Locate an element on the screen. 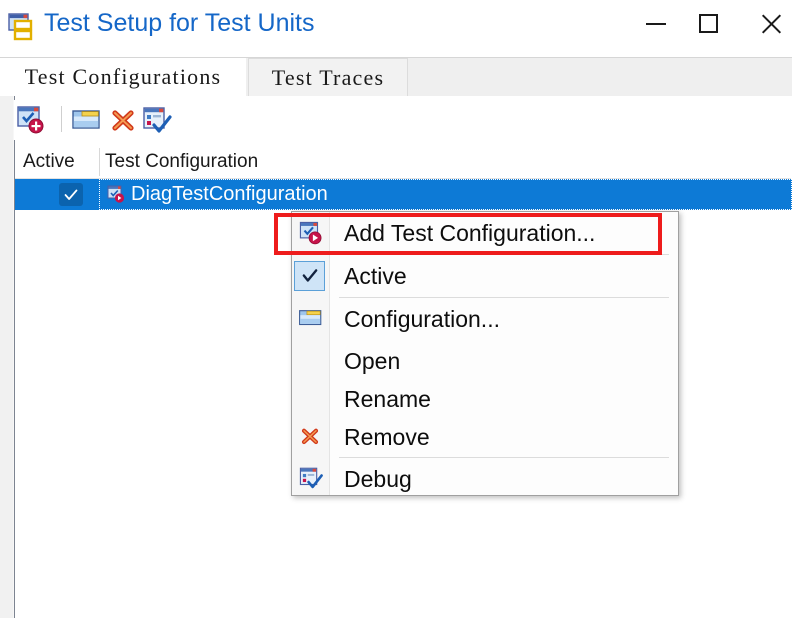 This screenshot has height=618, width=792. toolbar-remove-button is located at coordinates (123, 120).